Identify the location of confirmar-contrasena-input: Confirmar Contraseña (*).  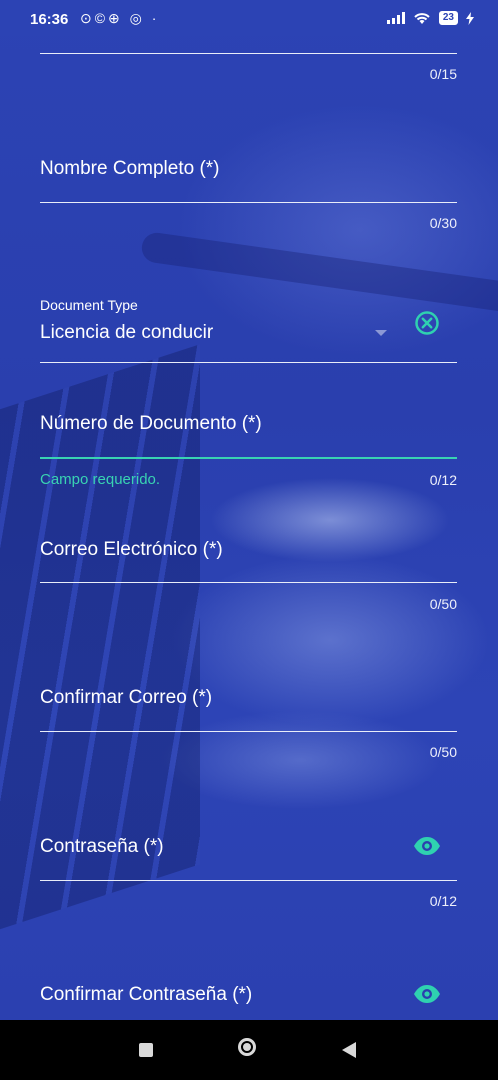
(146, 995).